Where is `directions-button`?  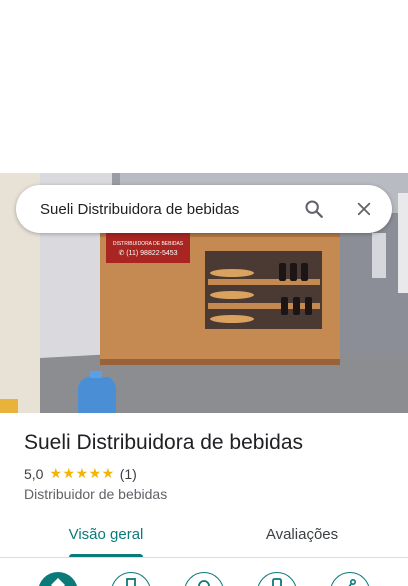
directions-button is located at coordinates (58, 579).